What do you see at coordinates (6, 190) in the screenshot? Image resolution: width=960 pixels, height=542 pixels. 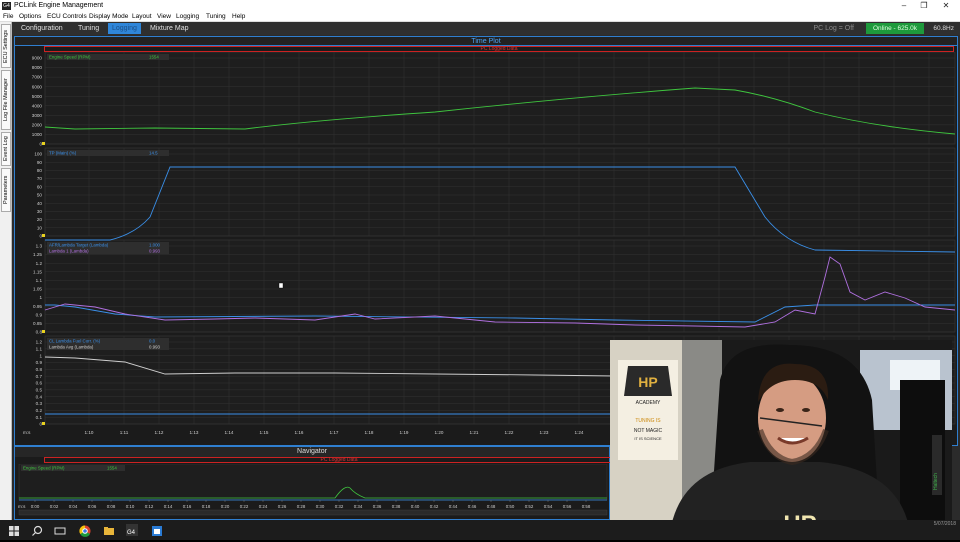 I see `side-tab-parameters: Parameters` at bounding box center [6, 190].